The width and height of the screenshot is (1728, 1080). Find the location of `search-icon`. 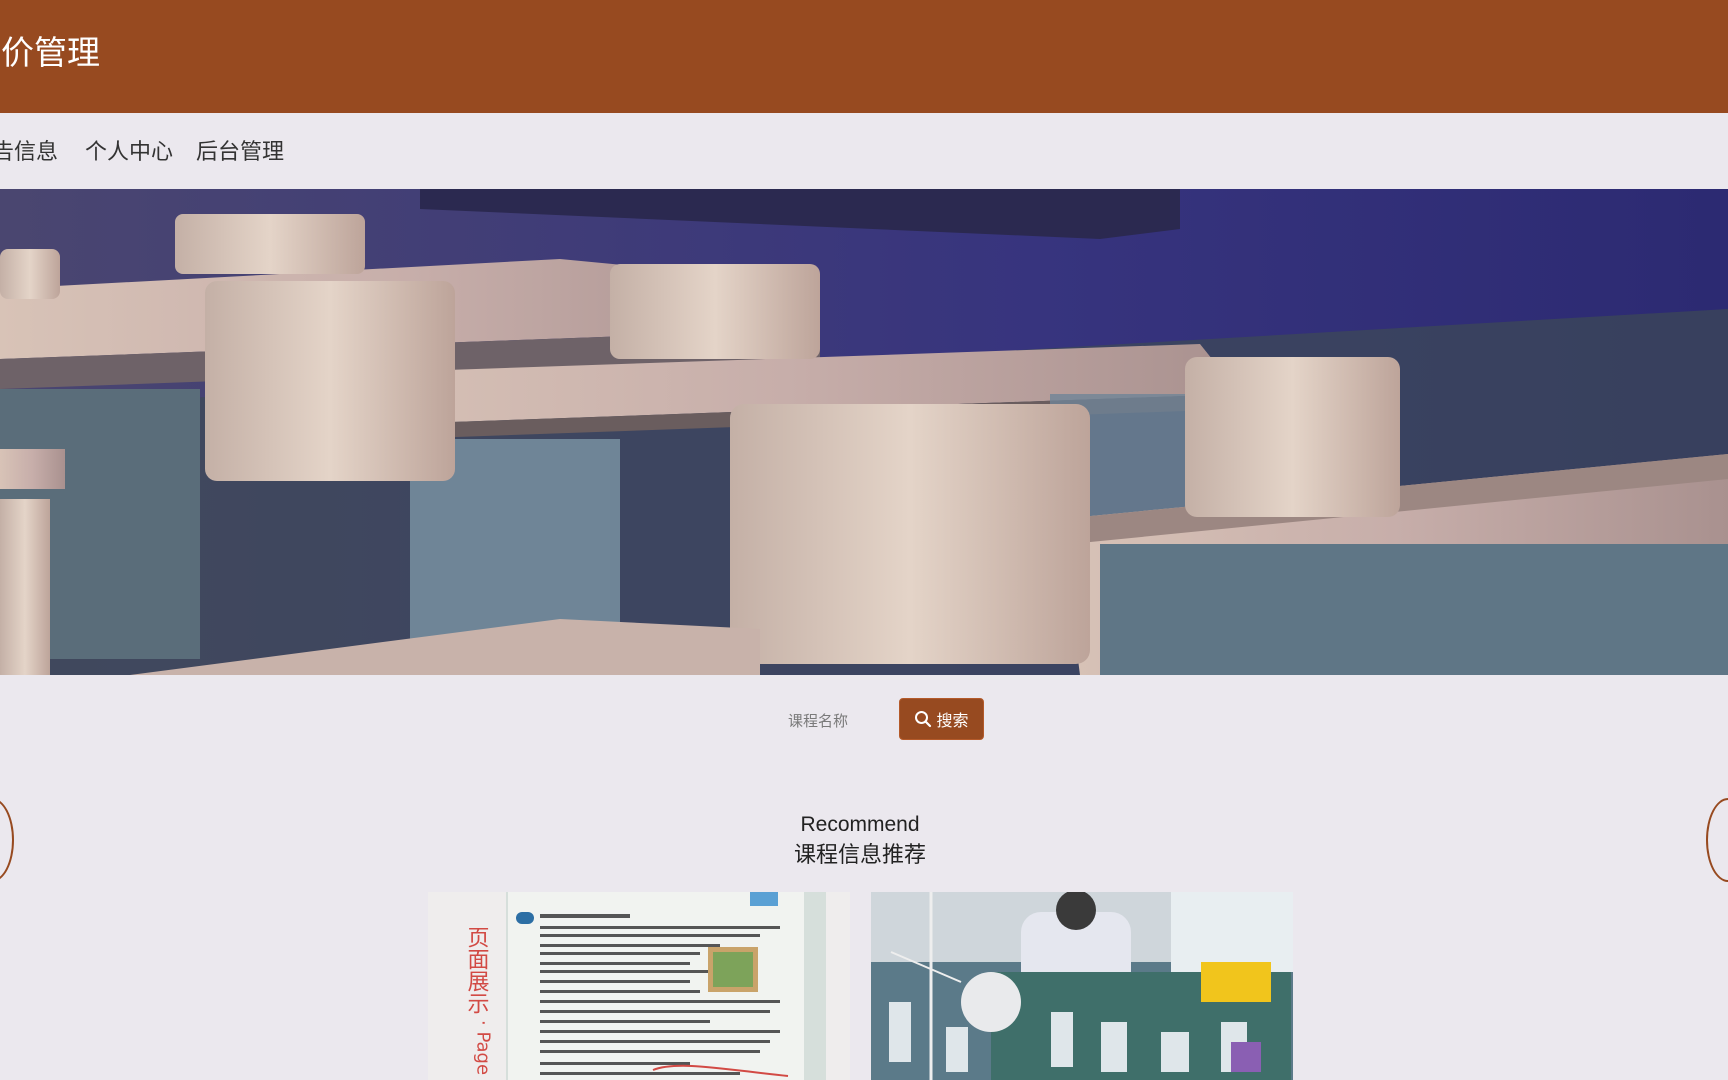

search-icon is located at coordinates (923, 719).